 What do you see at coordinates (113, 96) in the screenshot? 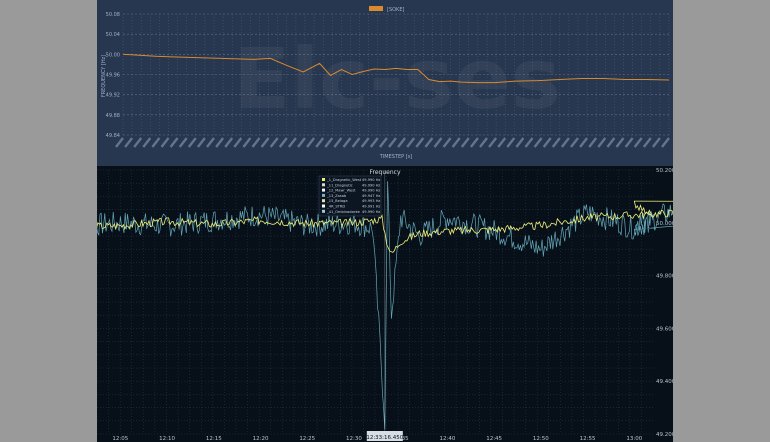
I see `y-tick-label: 49.92` at bounding box center [113, 96].